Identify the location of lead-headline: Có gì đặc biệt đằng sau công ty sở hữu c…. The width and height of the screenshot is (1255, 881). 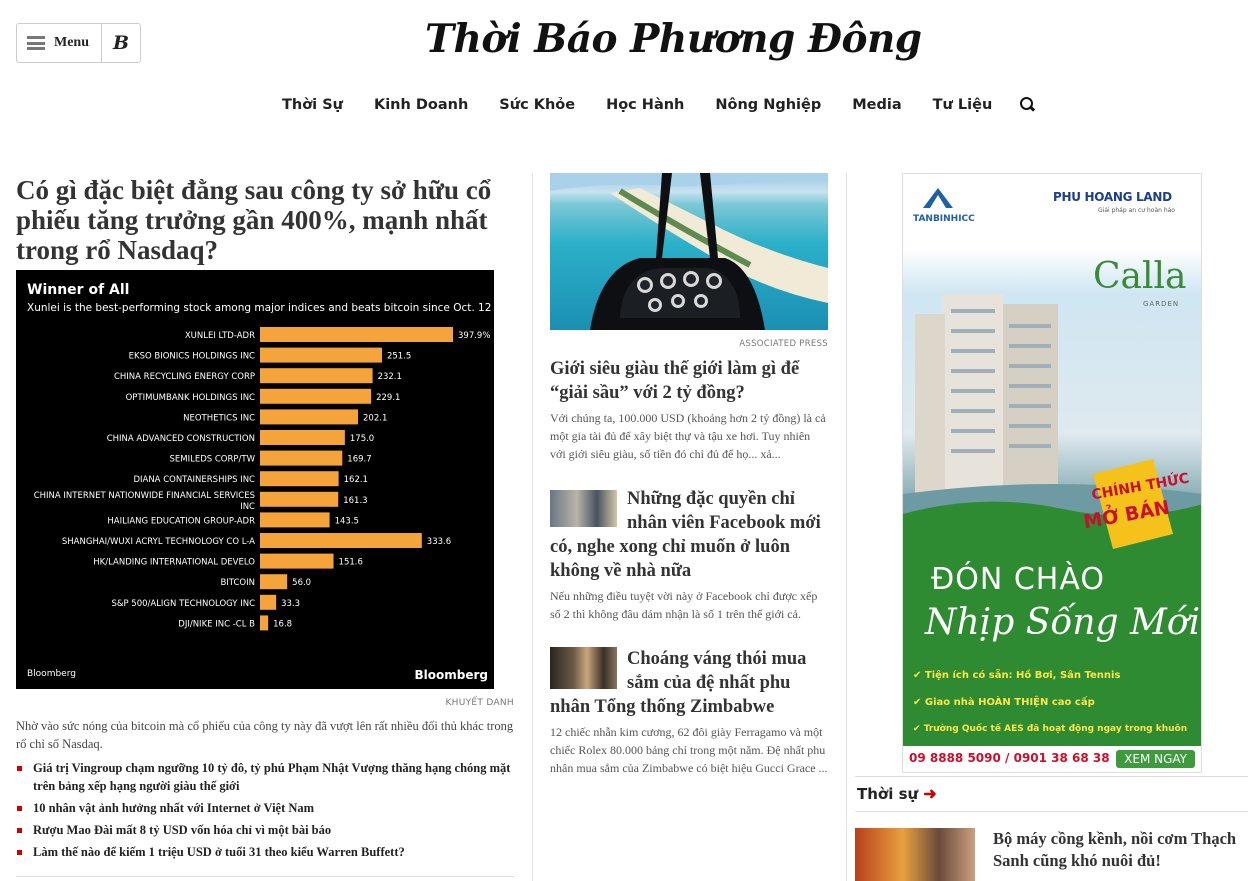
(265, 220).